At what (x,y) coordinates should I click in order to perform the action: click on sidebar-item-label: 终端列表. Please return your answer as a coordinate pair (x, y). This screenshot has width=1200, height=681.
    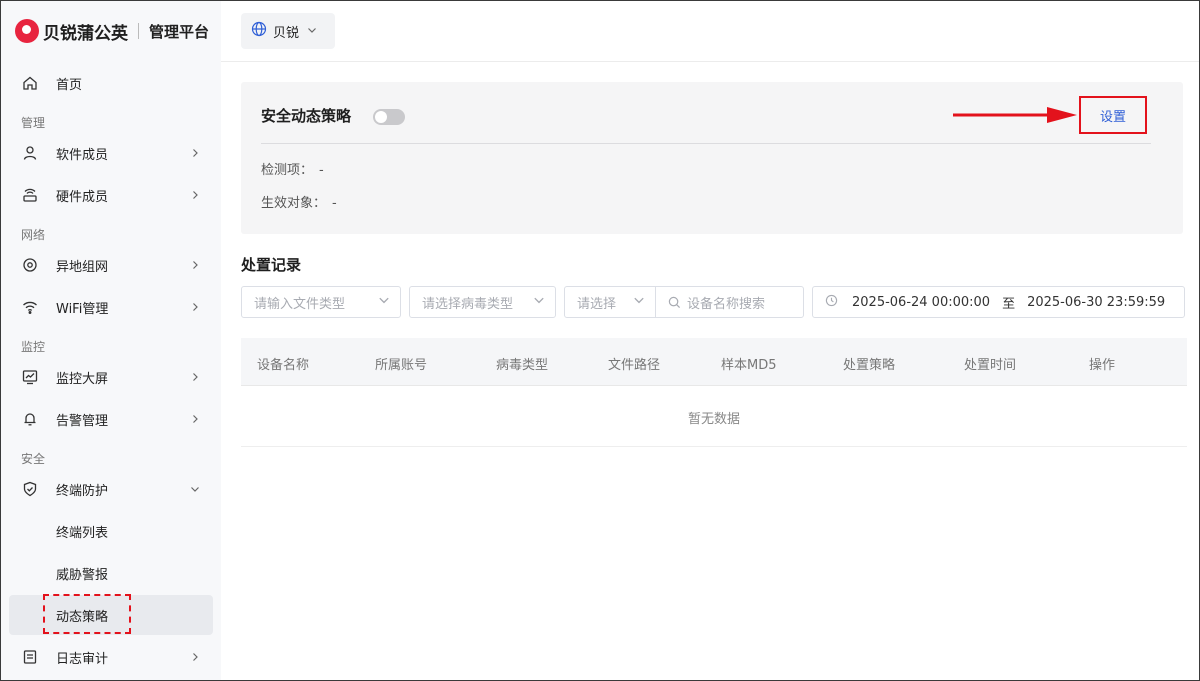
    Looking at the image, I should click on (82, 533).